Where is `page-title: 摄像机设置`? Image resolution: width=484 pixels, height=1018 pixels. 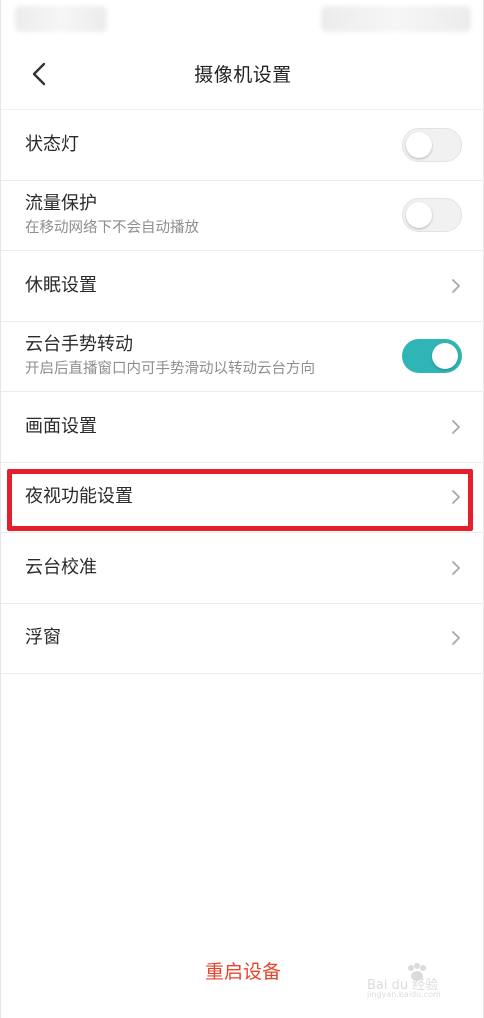
page-title: 摄像机设置 is located at coordinates (243, 75).